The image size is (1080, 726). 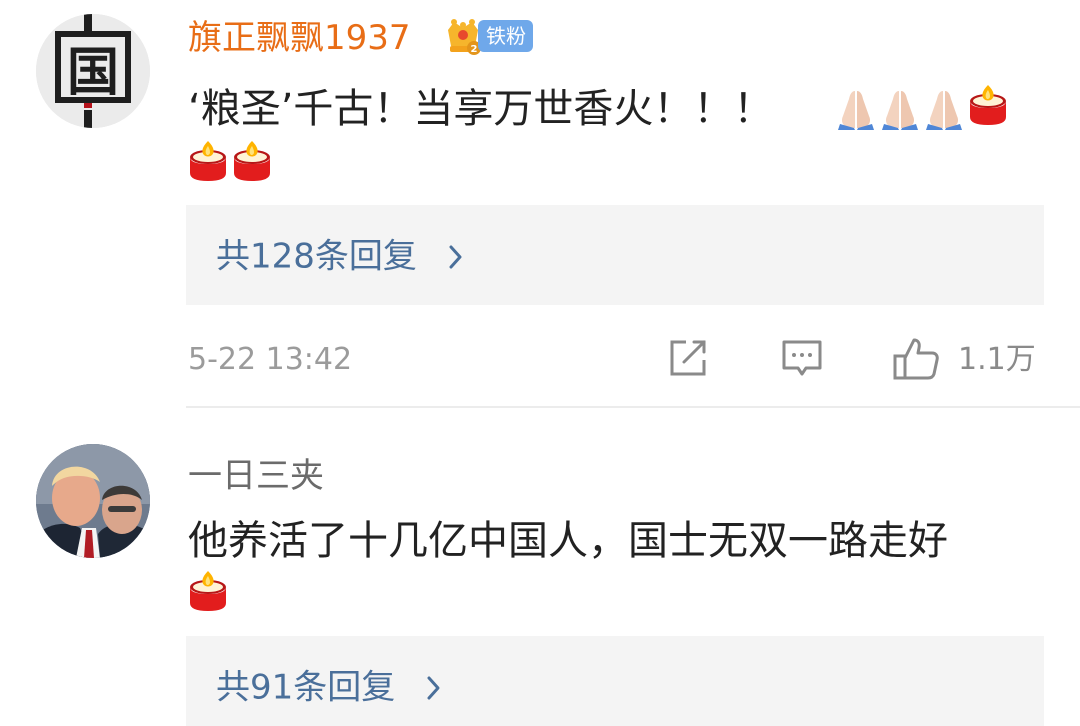 I want to click on avatar-text: 国, so click(x=93, y=73).